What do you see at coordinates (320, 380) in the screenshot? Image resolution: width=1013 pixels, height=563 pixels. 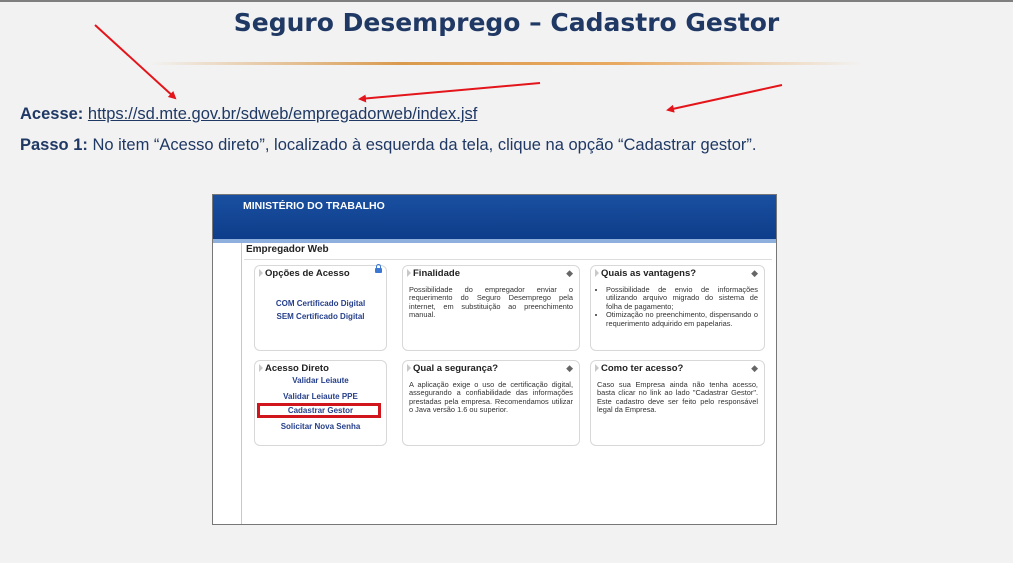 I see `link-validar-leiaute: Validar Leiaute` at bounding box center [320, 380].